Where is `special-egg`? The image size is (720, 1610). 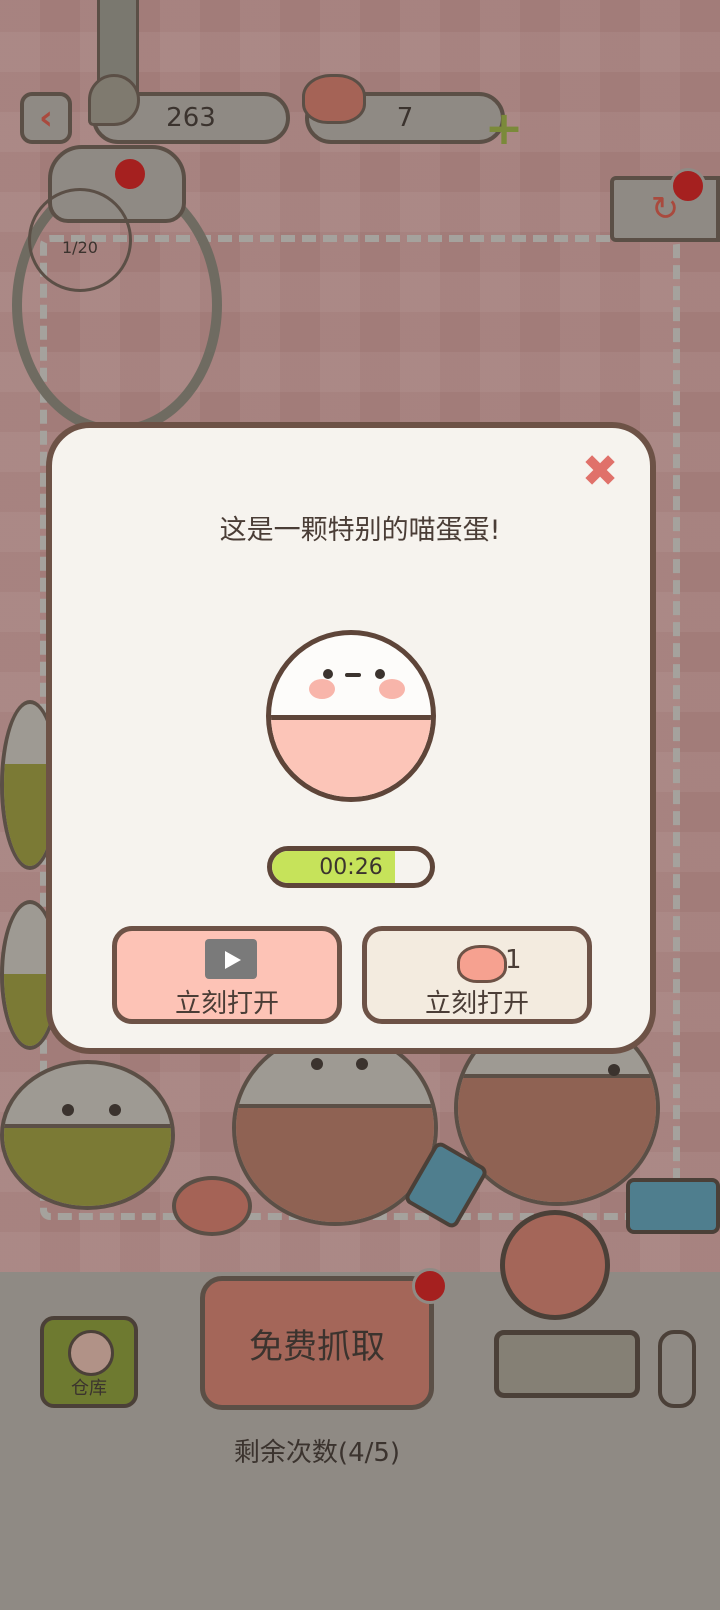
special-egg is located at coordinates (351, 716).